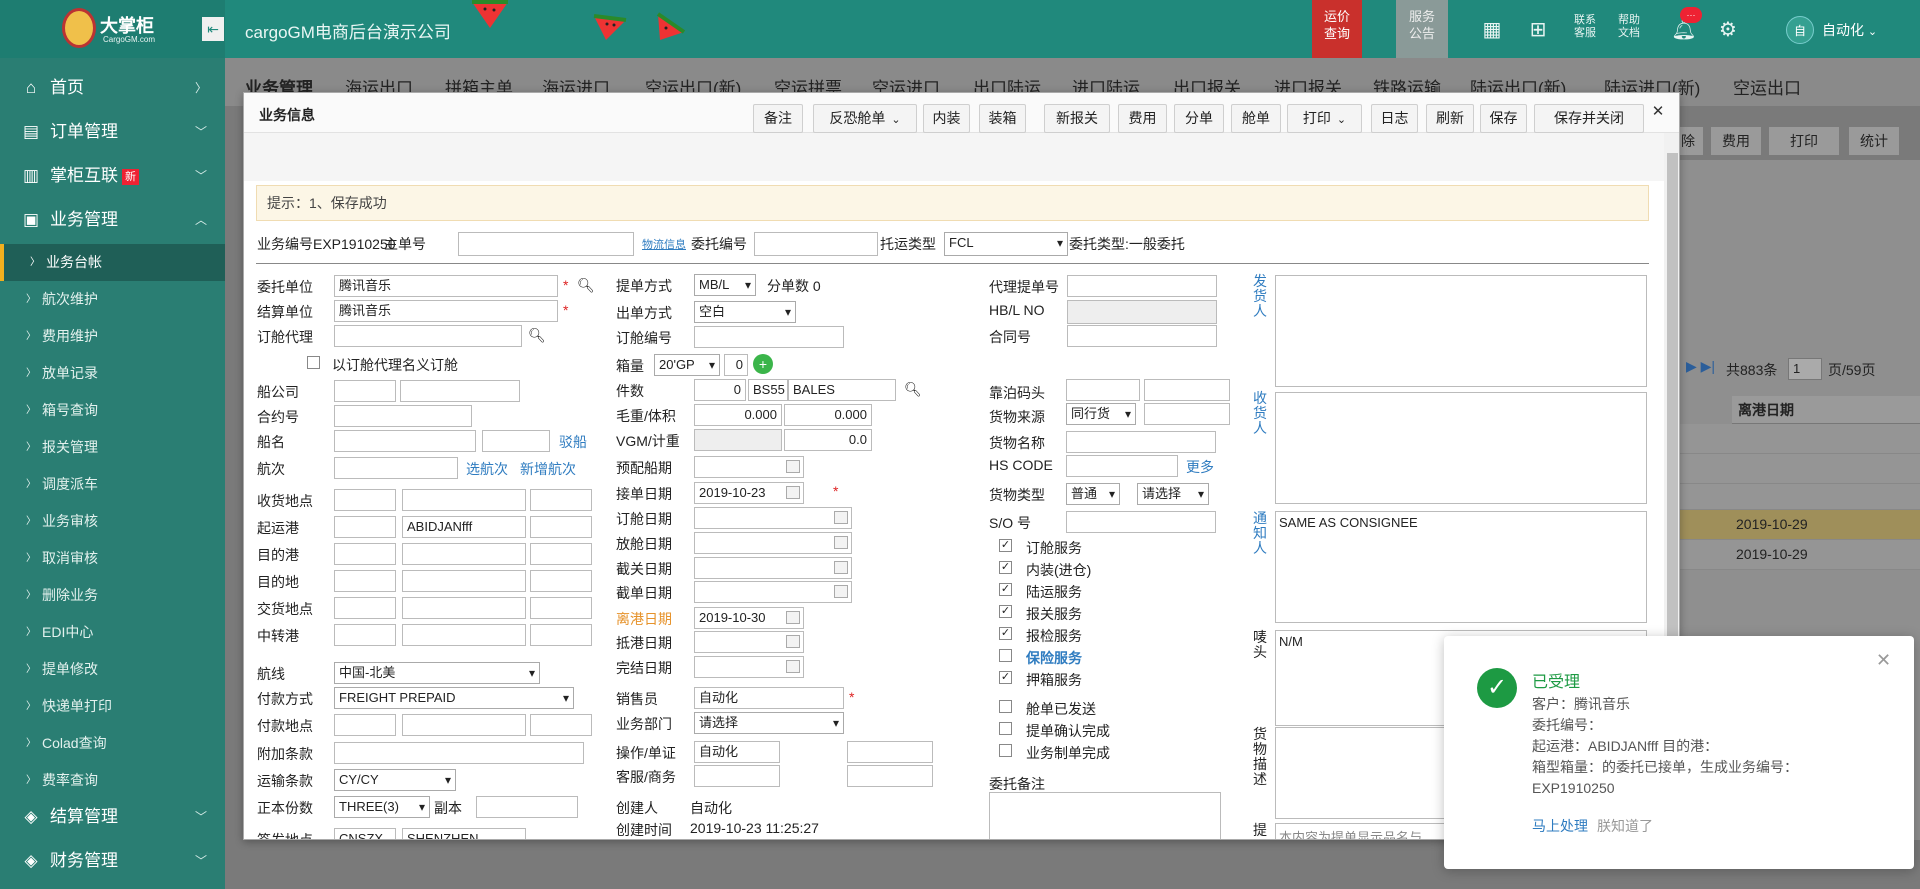  I want to click on logistics-info-link: 物流信息, so click(664, 244).